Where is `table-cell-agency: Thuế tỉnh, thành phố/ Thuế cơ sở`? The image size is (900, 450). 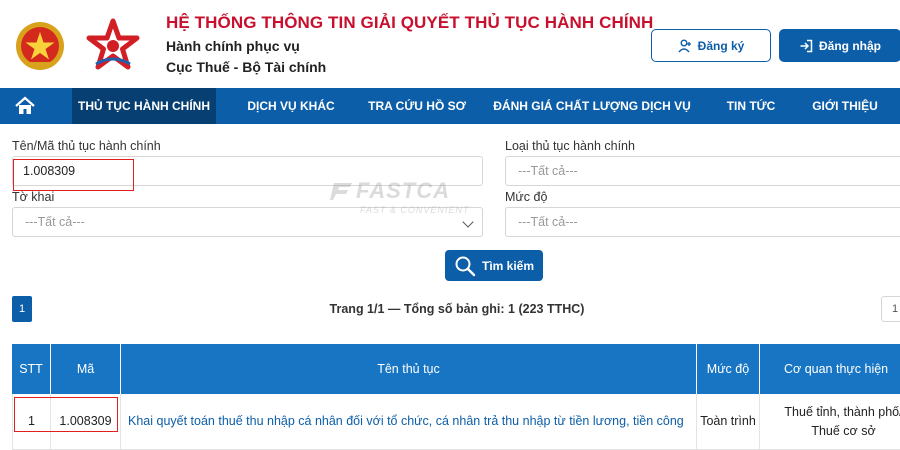
table-cell-agency: Thuế tỉnh, thành phố/ Thuế cơ sở is located at coordinates (830, 422).